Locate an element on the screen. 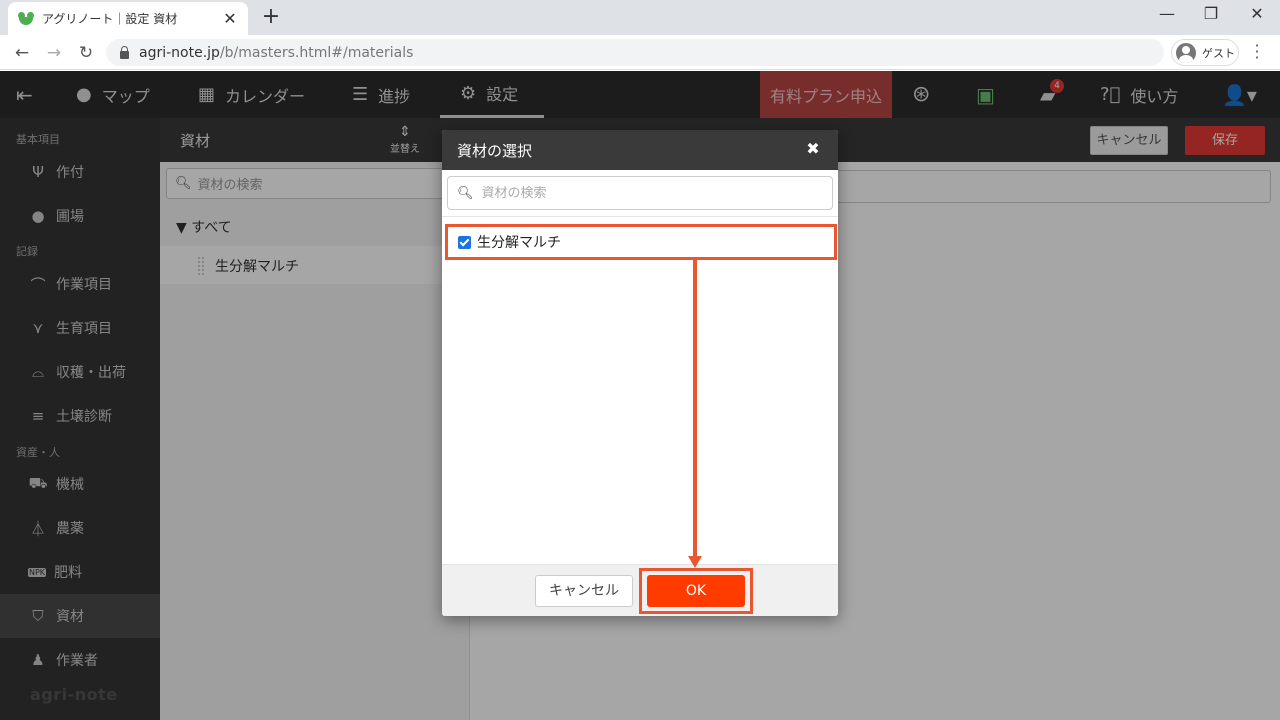 The height and width of the screenshot is (720, 1280). dialog-search-field: 🔍︎ is located at coordinates (640, 193).